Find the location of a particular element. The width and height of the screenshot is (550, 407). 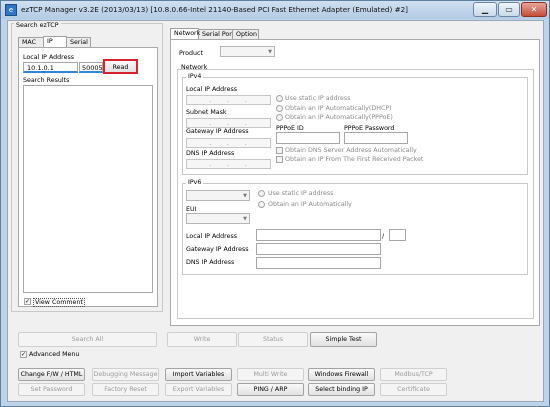

local-ip-input: 10.1.0.1 is located at coordinates (50, 67).